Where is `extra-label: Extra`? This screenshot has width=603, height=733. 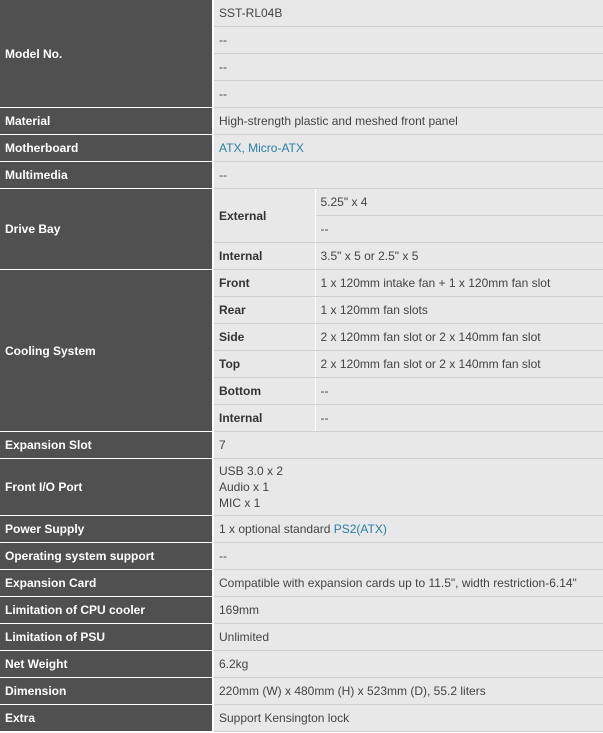
extra-label: Extra is located at coordinates (107, 718).